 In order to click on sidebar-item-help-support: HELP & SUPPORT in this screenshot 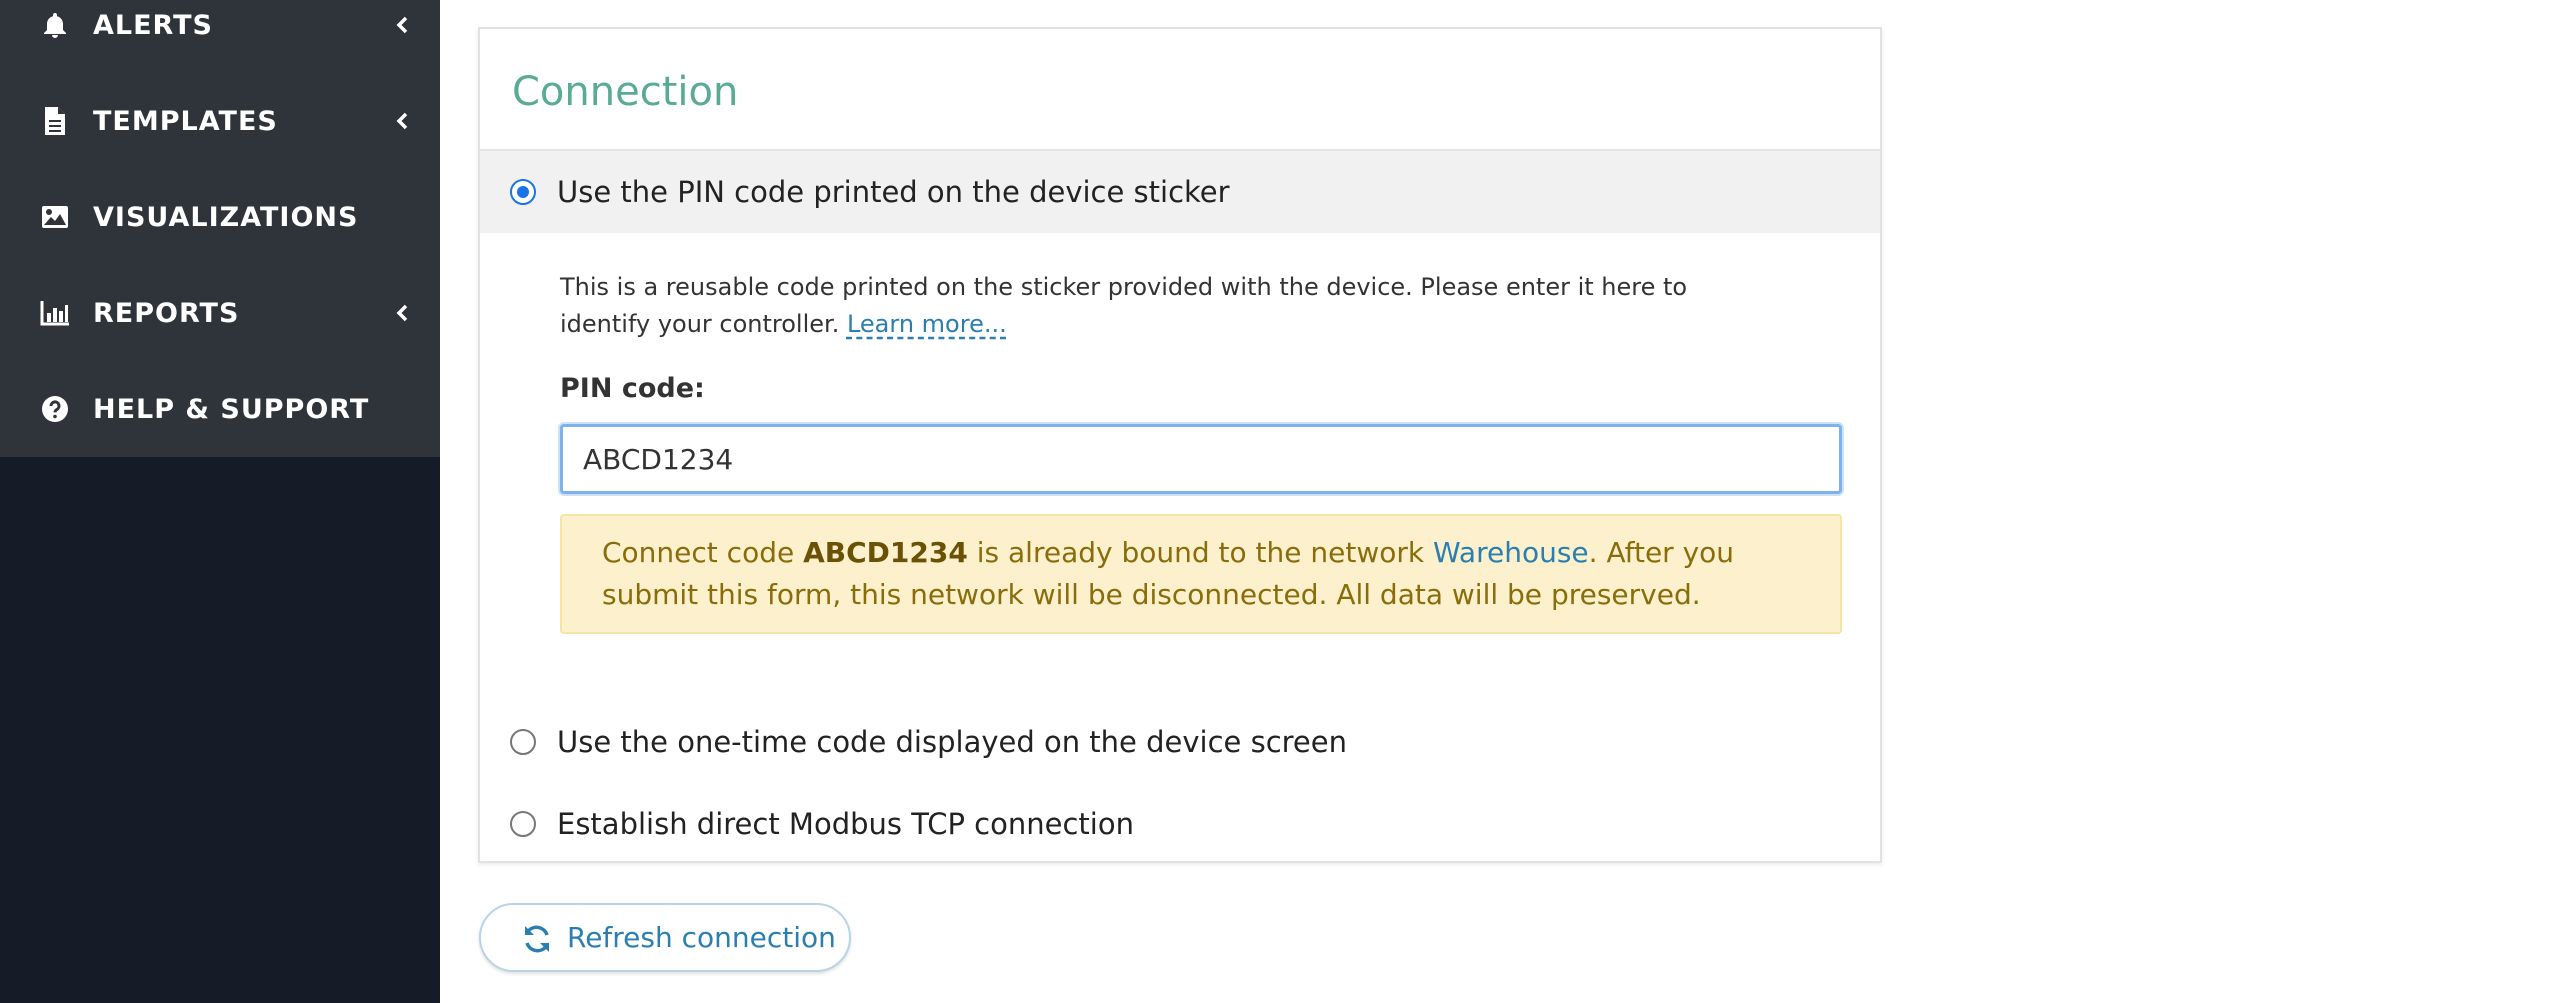, I will do `click(220, 409)`.